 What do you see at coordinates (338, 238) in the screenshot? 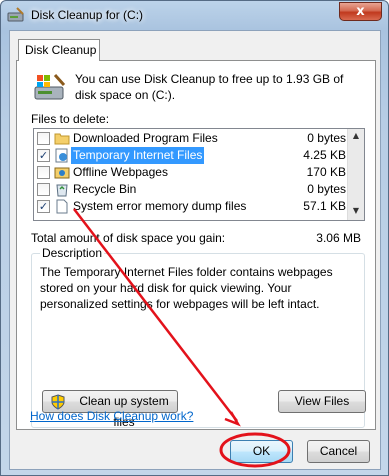
I see `total-gain-value: 3.06 MB` at bounding box center [338, 238].